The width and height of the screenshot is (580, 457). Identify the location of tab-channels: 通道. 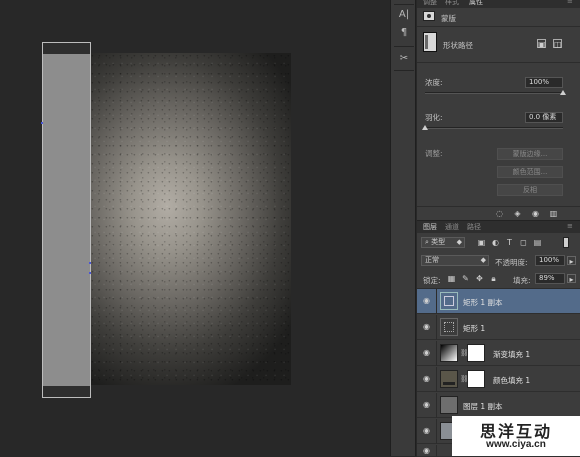
(452, 227).